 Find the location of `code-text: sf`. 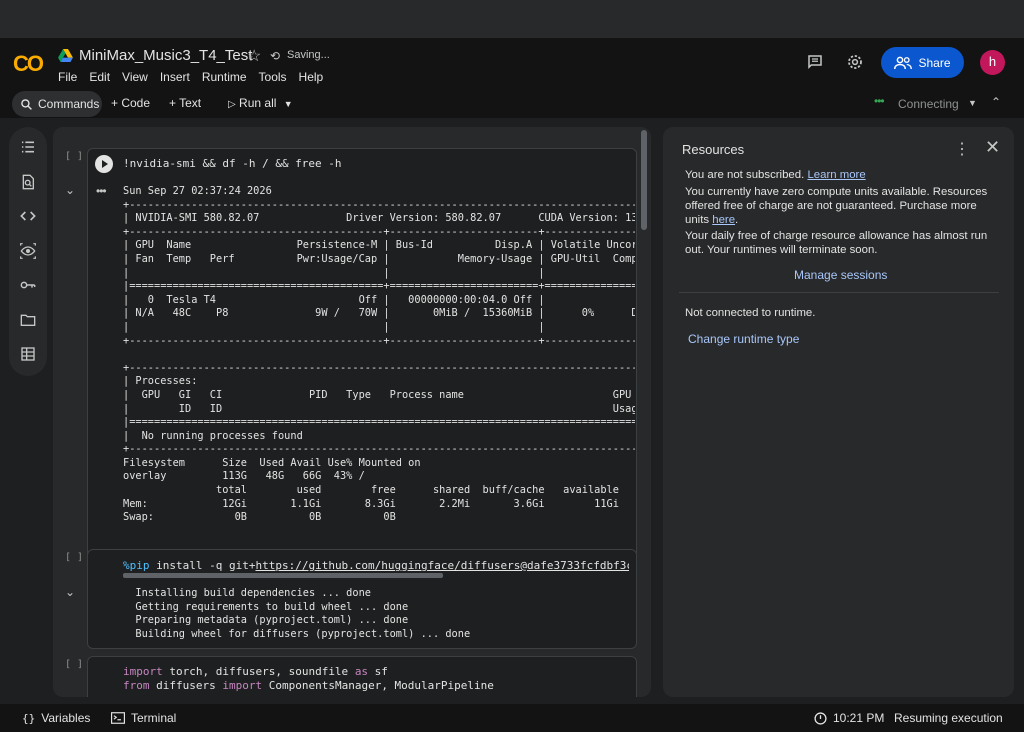

code-text: sf is located at coordinates (378, 671).